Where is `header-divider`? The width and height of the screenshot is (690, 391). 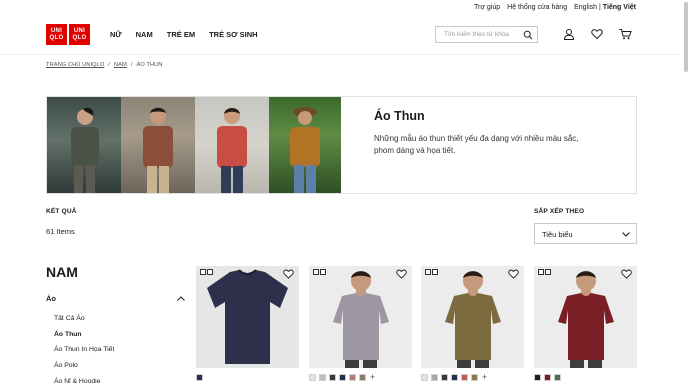
header-divider is located at coordinates (340, 54).